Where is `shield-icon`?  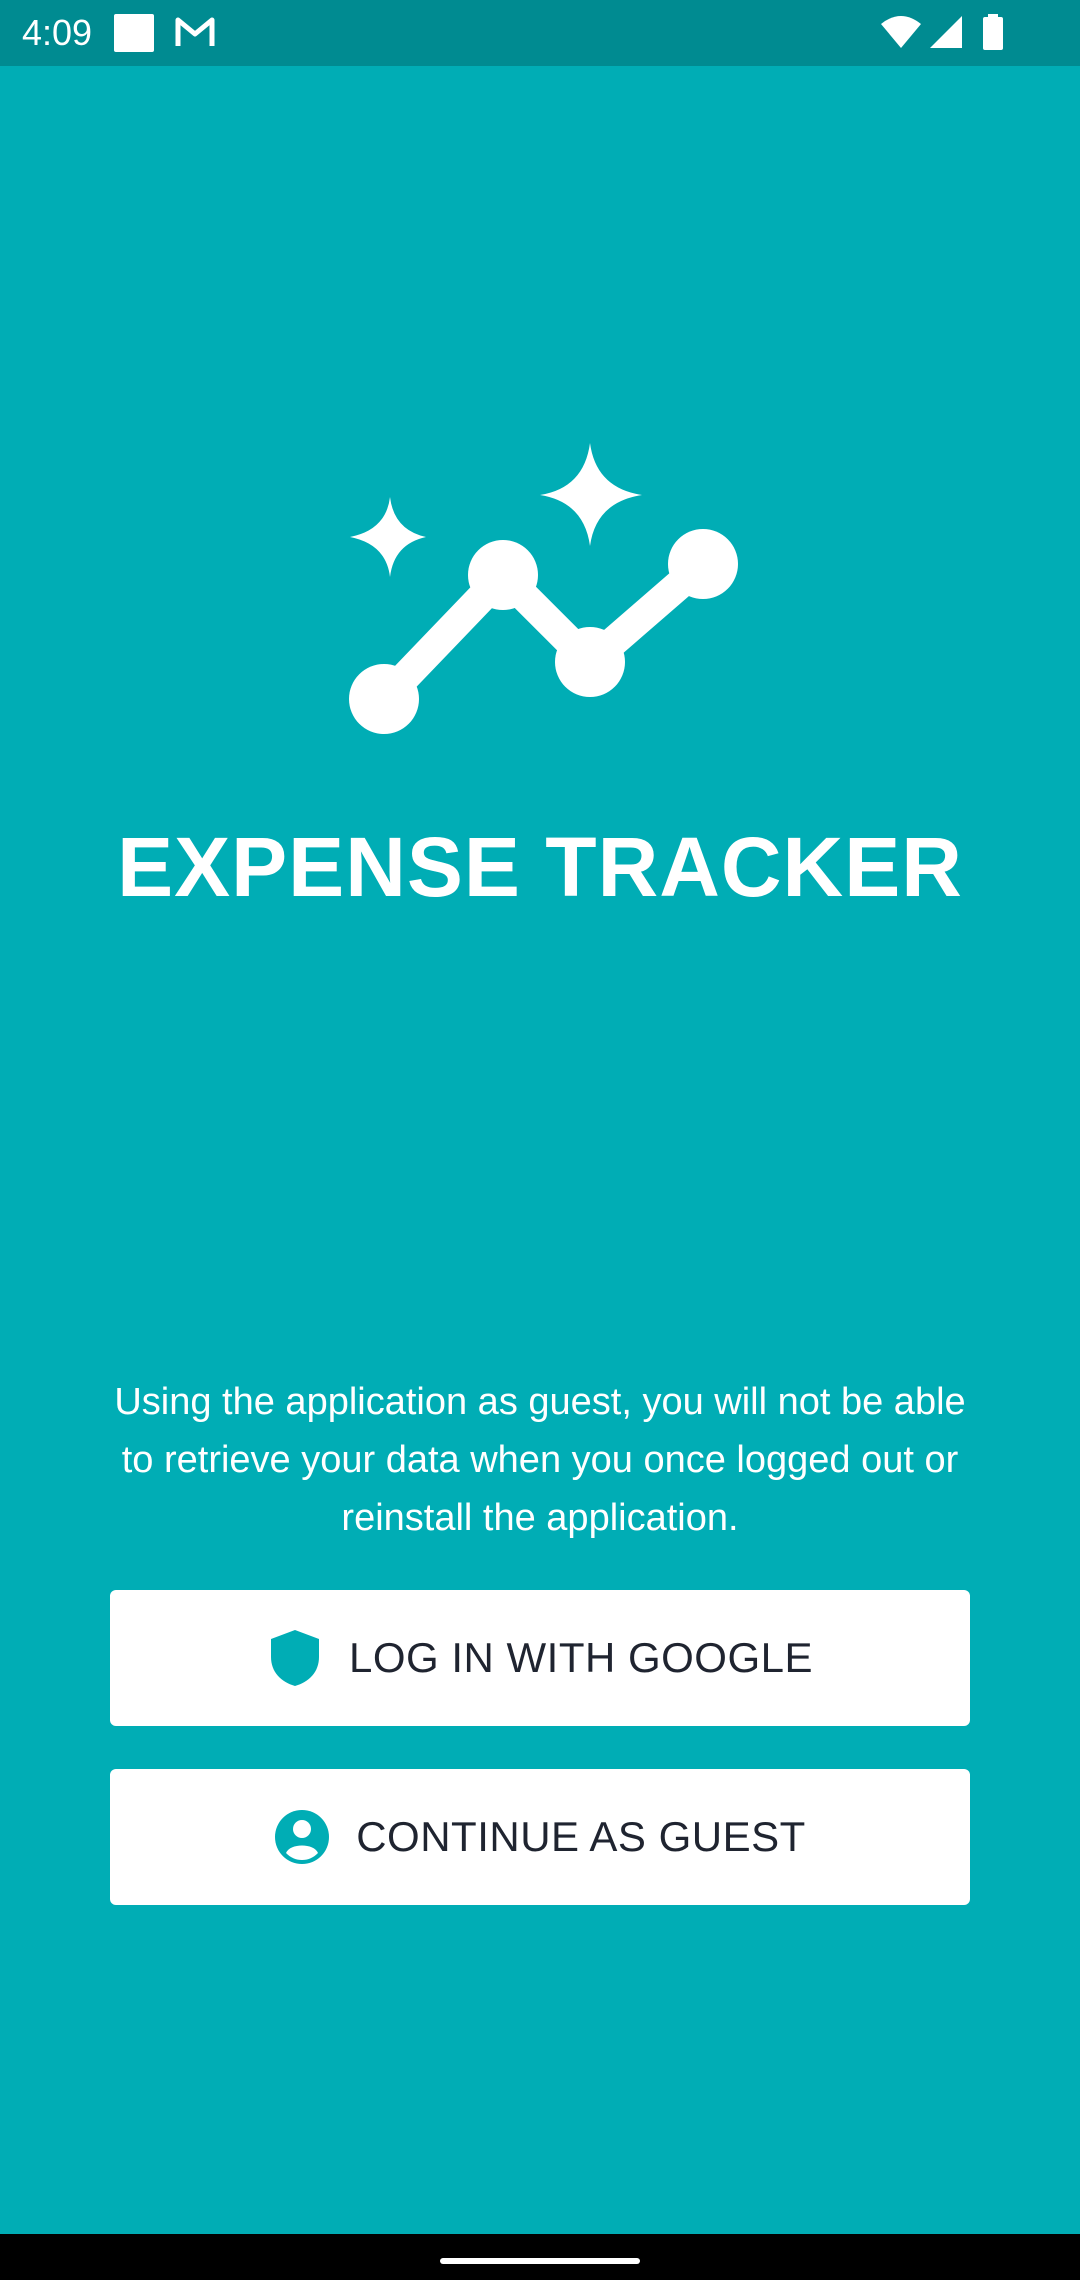
shield-icon is located at coordinates (294, 1658).